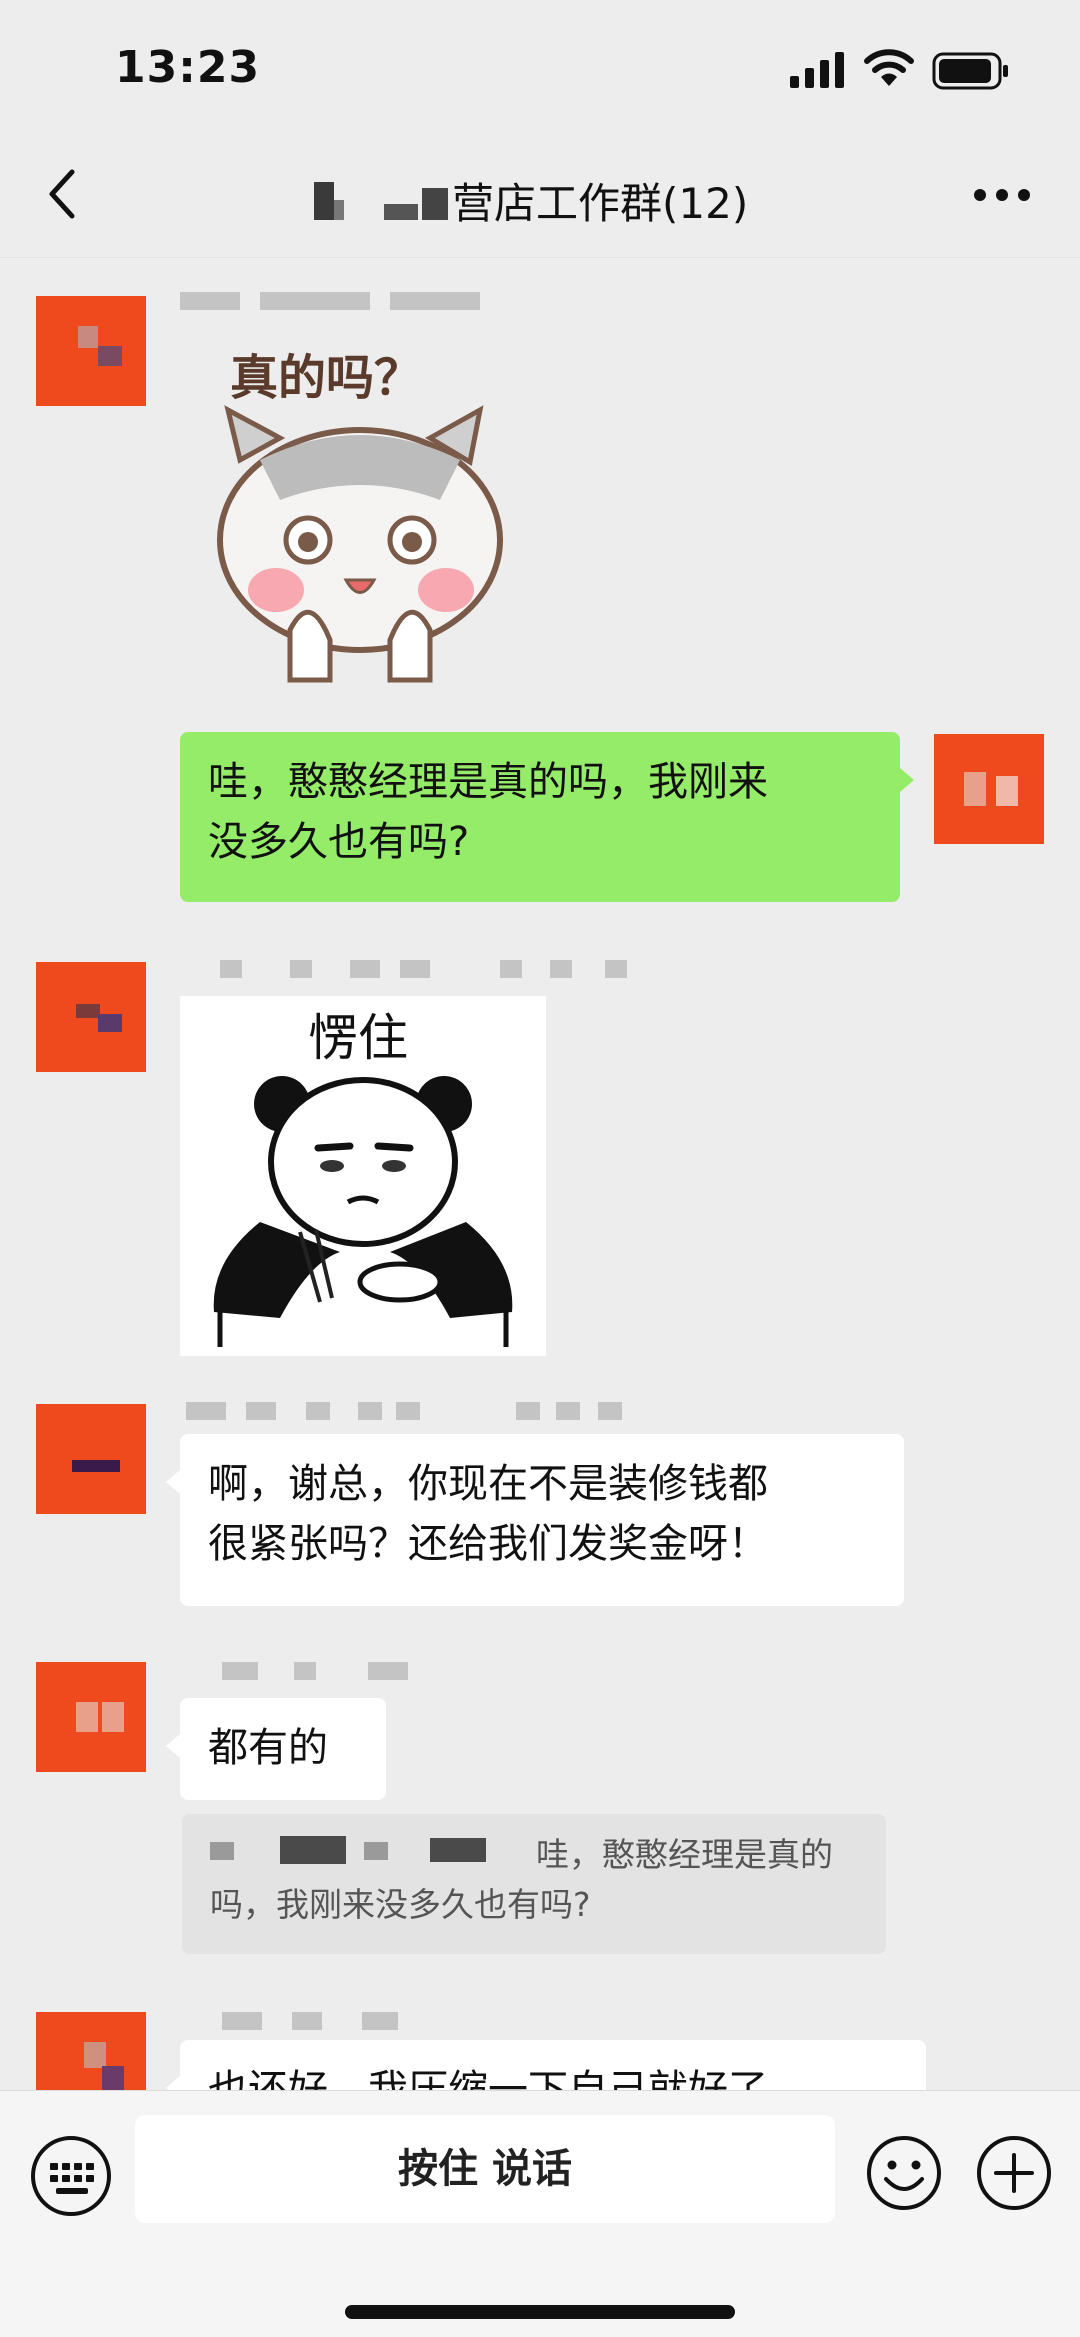 The width and height of the screenshot is (1080, 2337). What do you see at coordinates (350, 1850) in the screenshot?
I see `quoted-sender-redacted` at bounding box center [350, 1850].